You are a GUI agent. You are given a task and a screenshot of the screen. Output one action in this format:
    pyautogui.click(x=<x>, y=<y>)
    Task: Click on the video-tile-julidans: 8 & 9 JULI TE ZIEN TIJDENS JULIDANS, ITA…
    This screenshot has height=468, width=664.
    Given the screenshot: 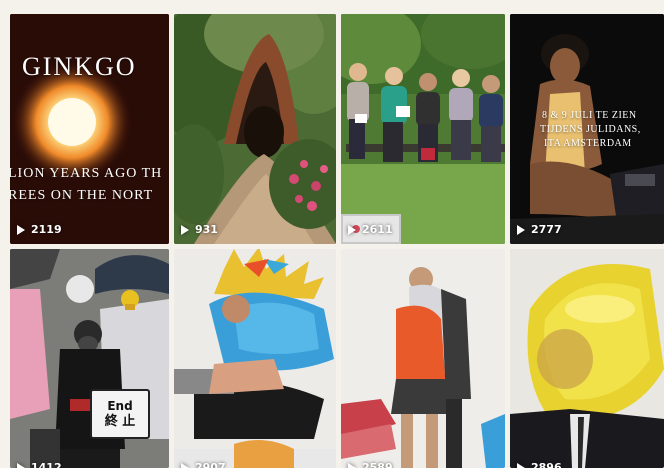 What is the action you would take?
    pyautogui.click(x=587, y=129)
    